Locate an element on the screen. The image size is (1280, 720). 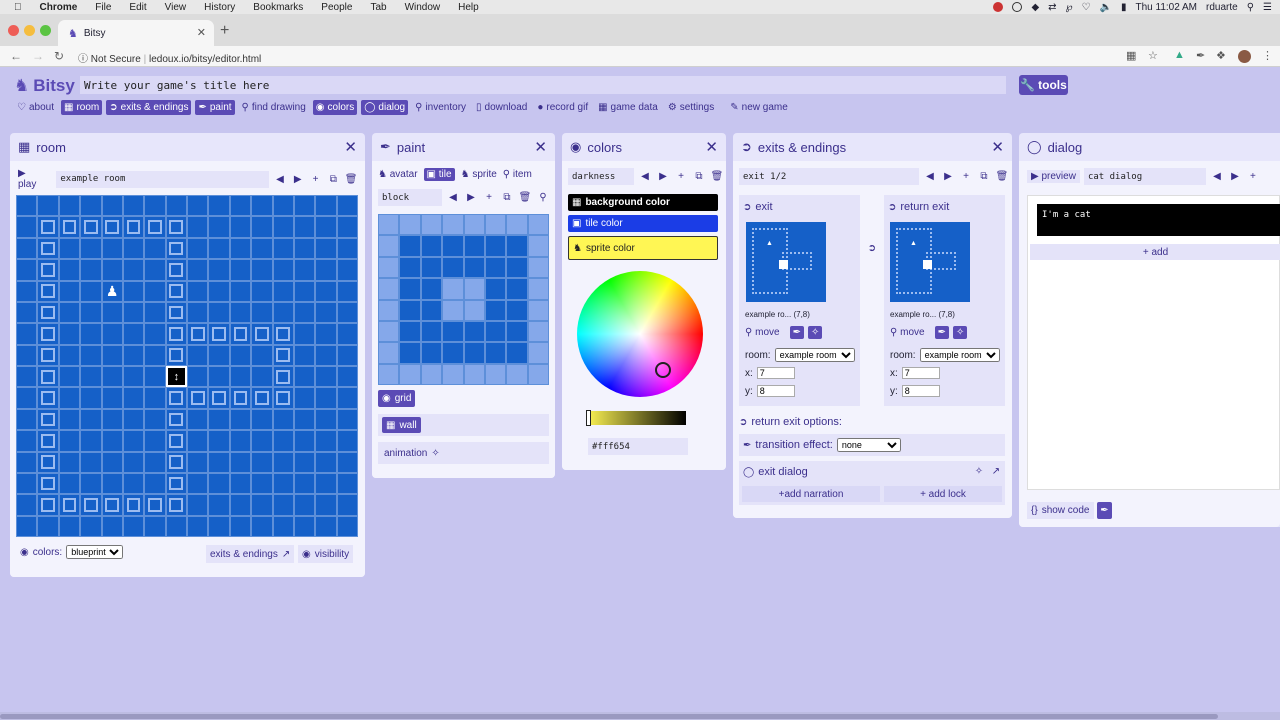
tool-about: ♡ about is located at coordinates (35, 107).